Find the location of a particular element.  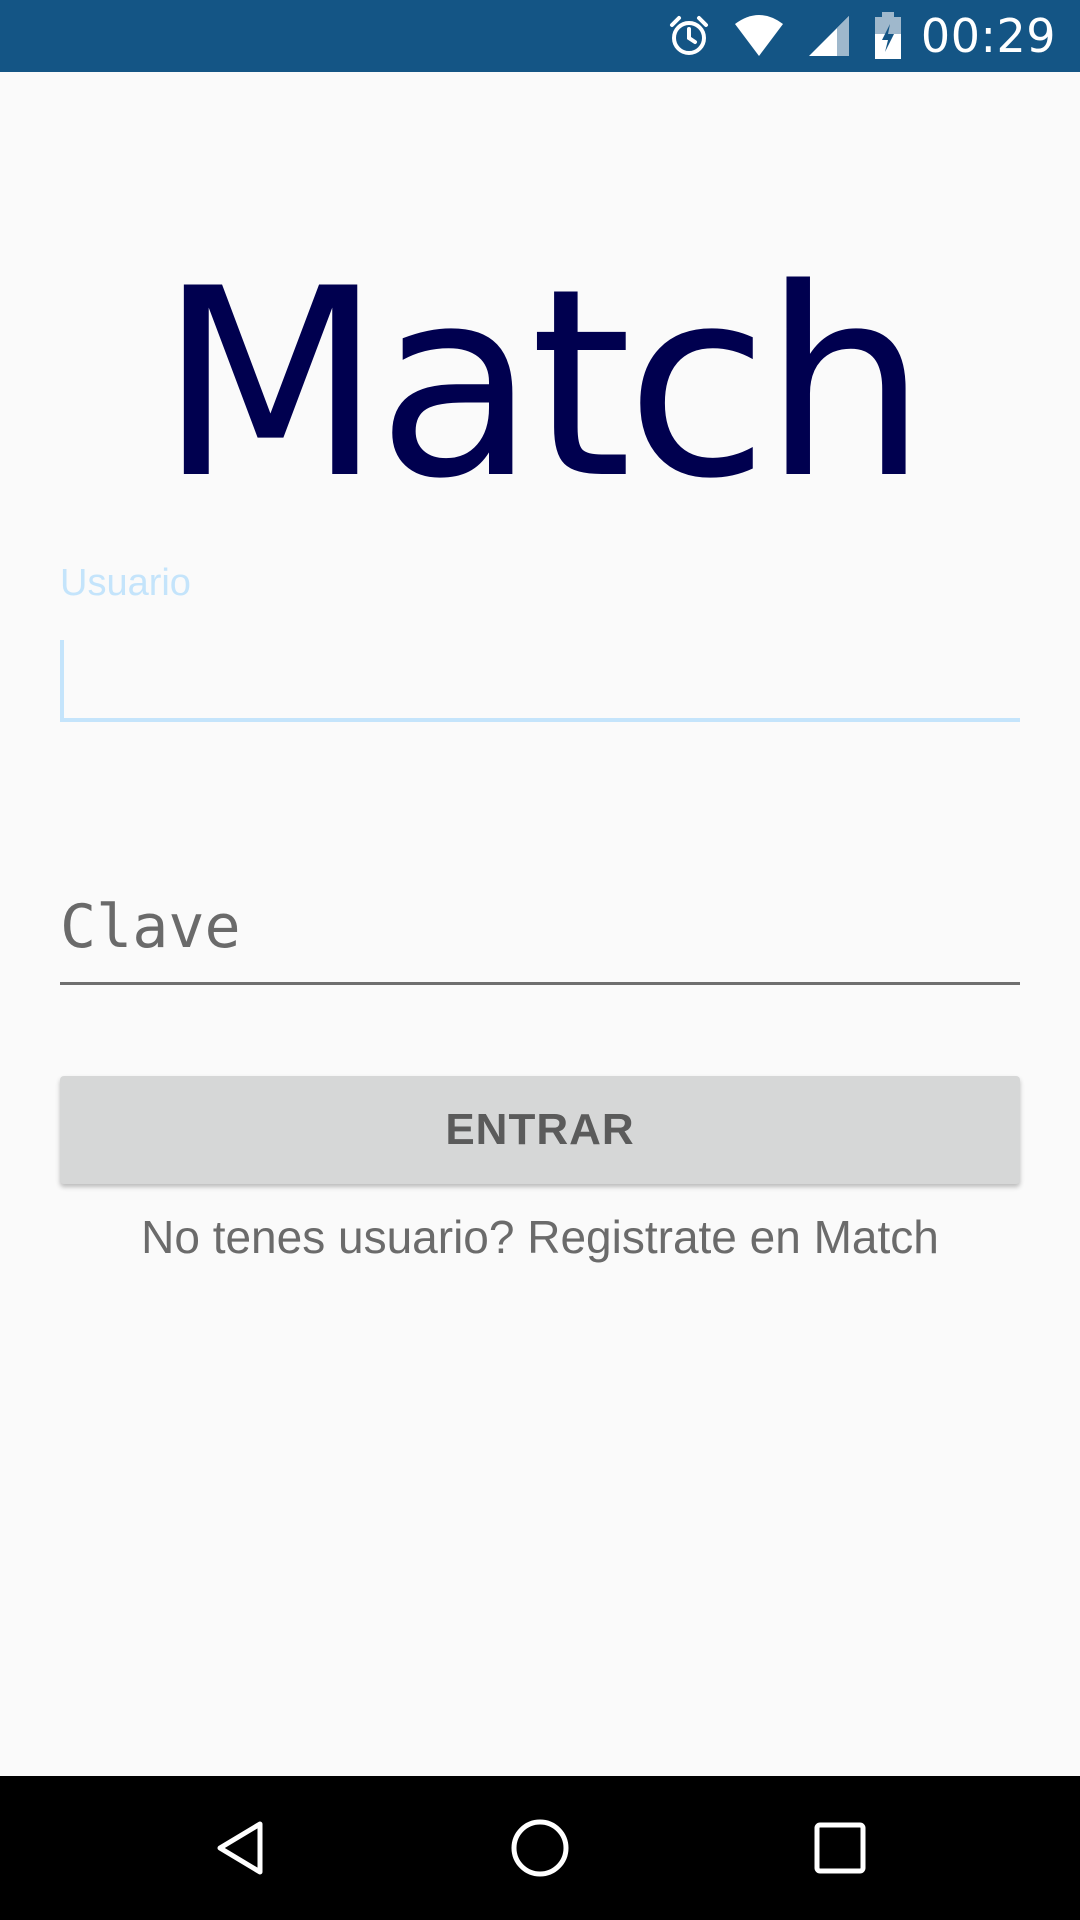

back-icon is located at coordinates (240, 1848).